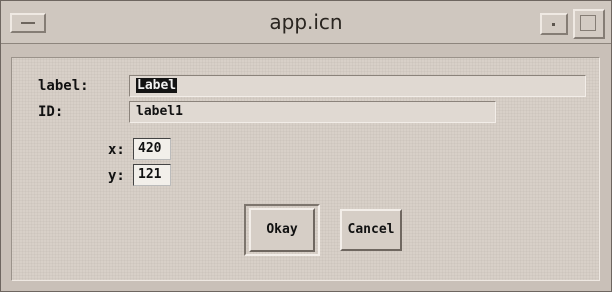 This screenshot has height=292, width=612. What do you see at coordinates (63, 86) in the screenshot?
I see `label-caption: label:` at bounding box center [63, 86].